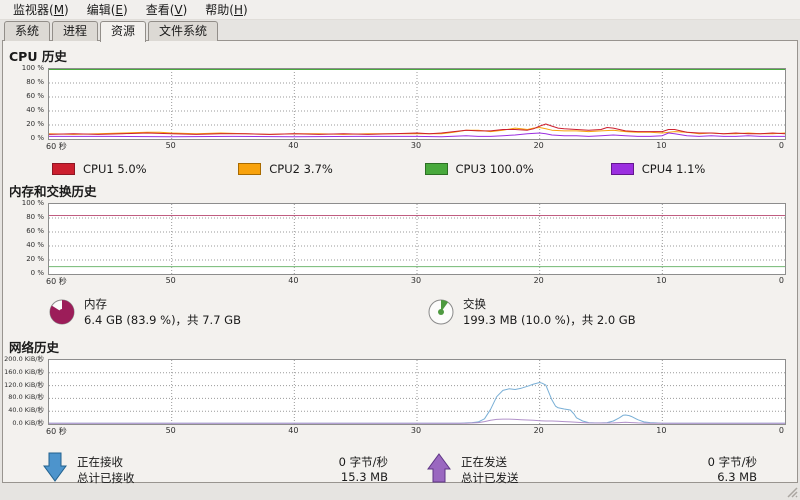  I want to click on memory-info-block: 内存 6.4 GB (83.9 %)，共 7.7 GB, so click(144, 312).